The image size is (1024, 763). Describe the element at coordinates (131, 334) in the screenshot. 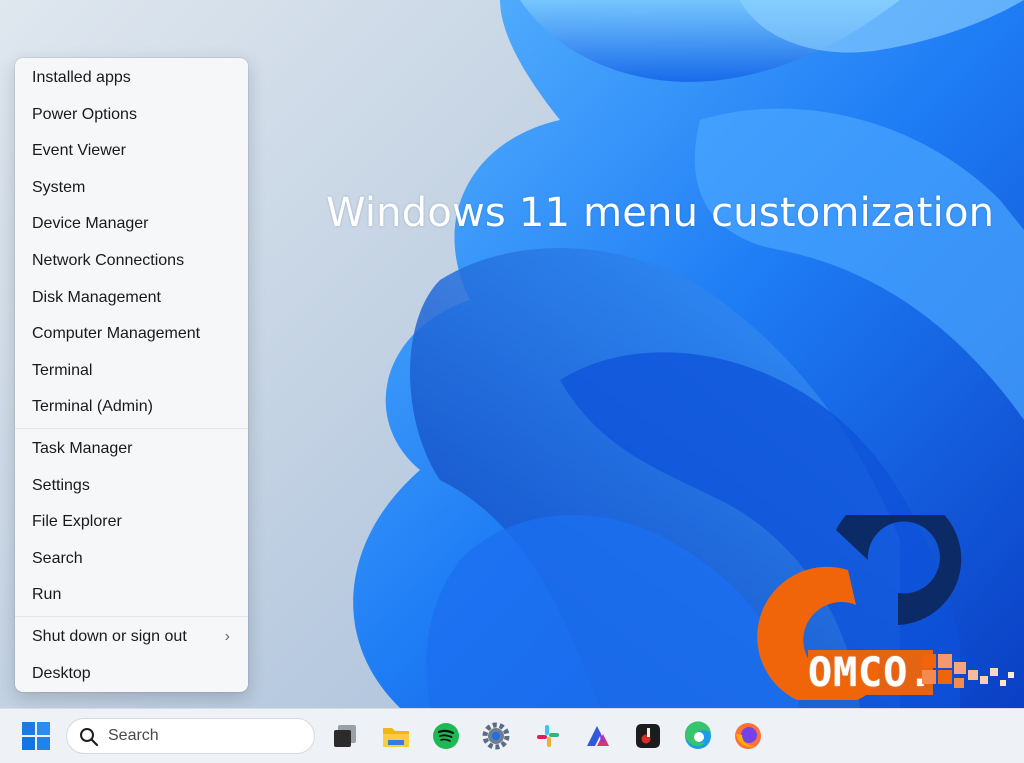

I see `menu-item-computer-management: Computer Management` at that location.